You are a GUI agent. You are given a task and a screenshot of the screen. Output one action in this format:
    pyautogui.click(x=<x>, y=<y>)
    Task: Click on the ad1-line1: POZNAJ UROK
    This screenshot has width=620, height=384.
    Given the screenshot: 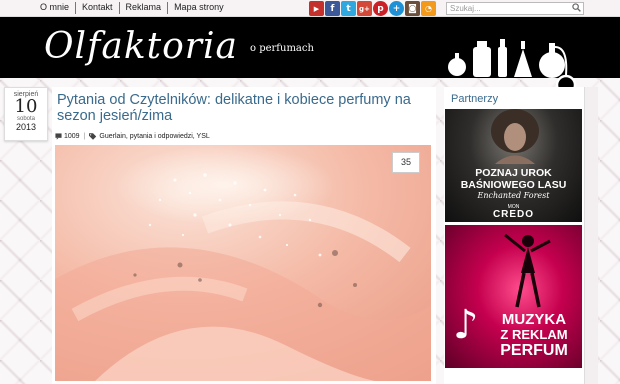 What is the action you would take?
    pyautogui.click(x=513, y=173)
    